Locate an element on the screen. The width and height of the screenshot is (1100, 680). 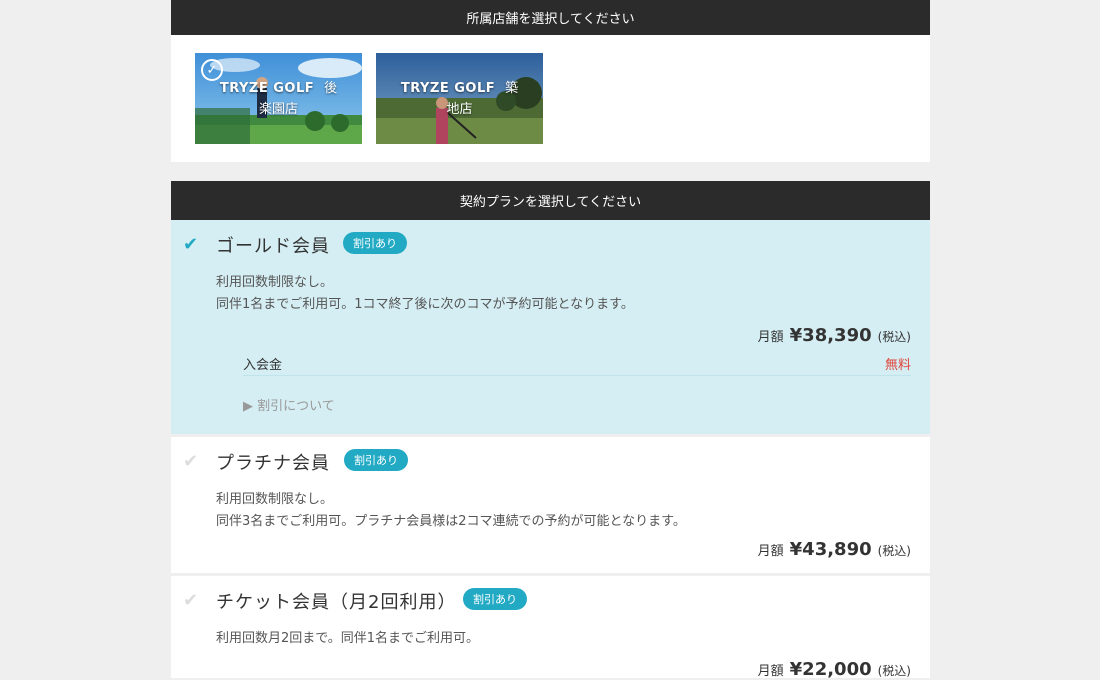
plan-section-header: 契約プランを選択してください is located at coordinates (550, 200).